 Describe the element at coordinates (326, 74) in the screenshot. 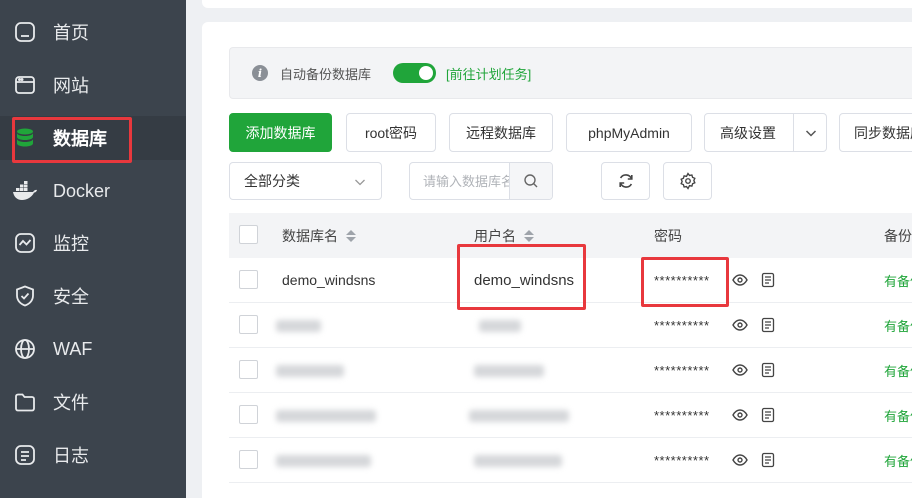

I see `notice-text: 自动备份数据库` at that location.